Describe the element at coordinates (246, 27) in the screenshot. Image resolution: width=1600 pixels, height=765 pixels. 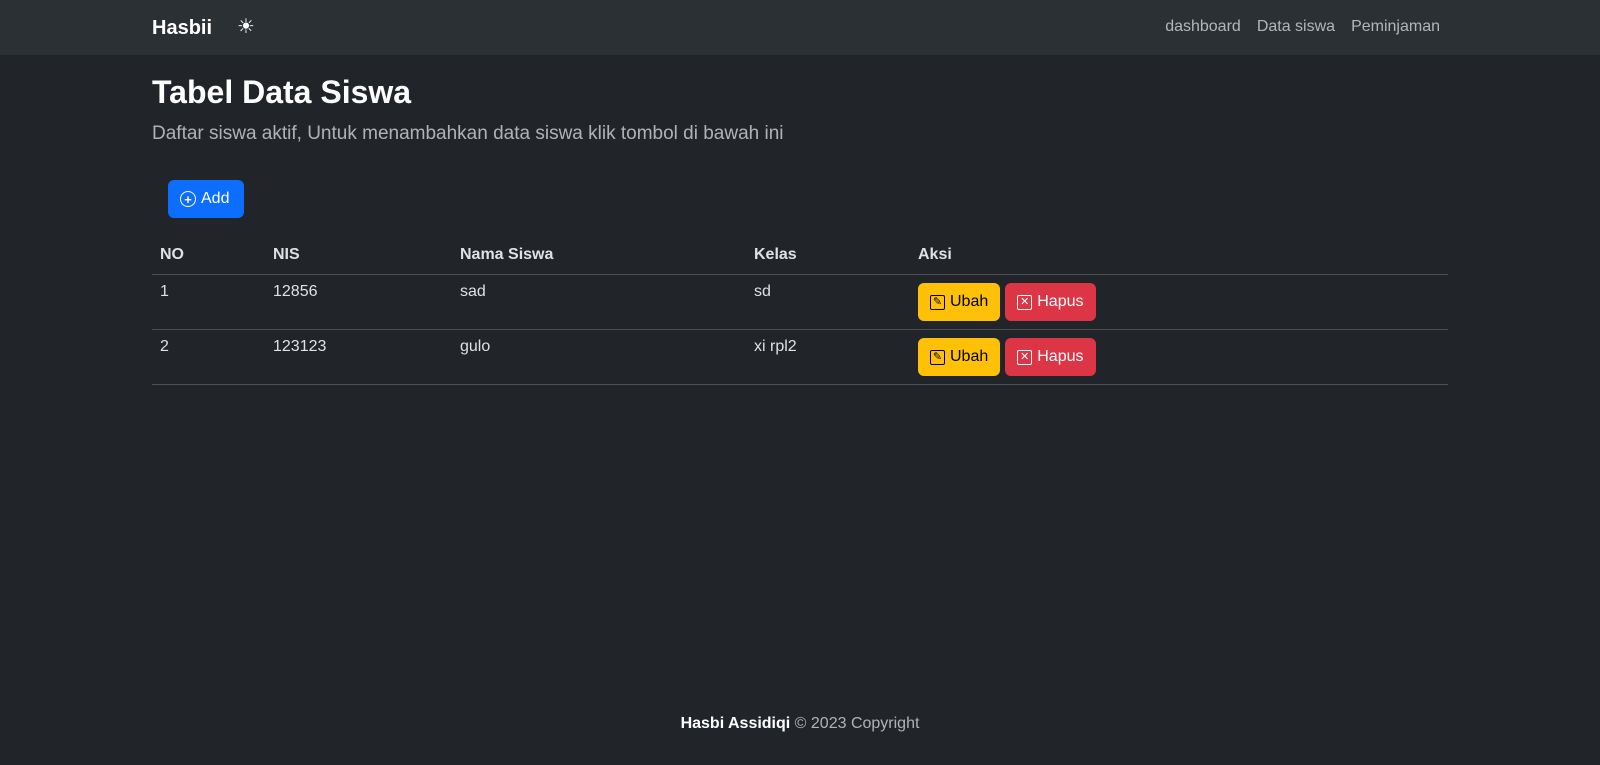
I see `sun-icon: ☀` at that location.